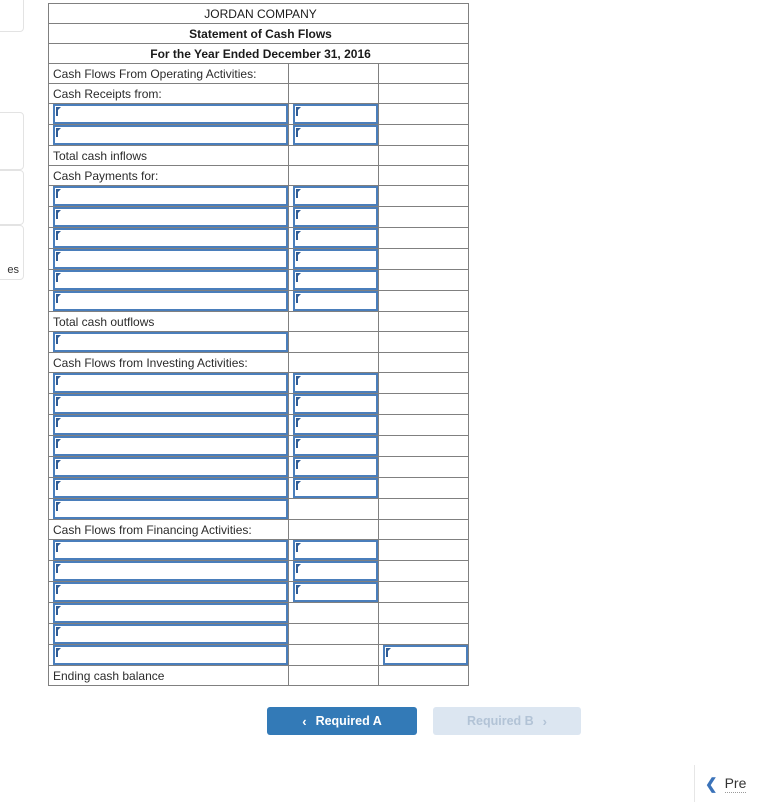 This screenshot has width=757, height=802. What do you see at coordinates (259, 175) in the screenshot?
I see `statement-row: Cash Payments for:` at bounding box center [259, 175].